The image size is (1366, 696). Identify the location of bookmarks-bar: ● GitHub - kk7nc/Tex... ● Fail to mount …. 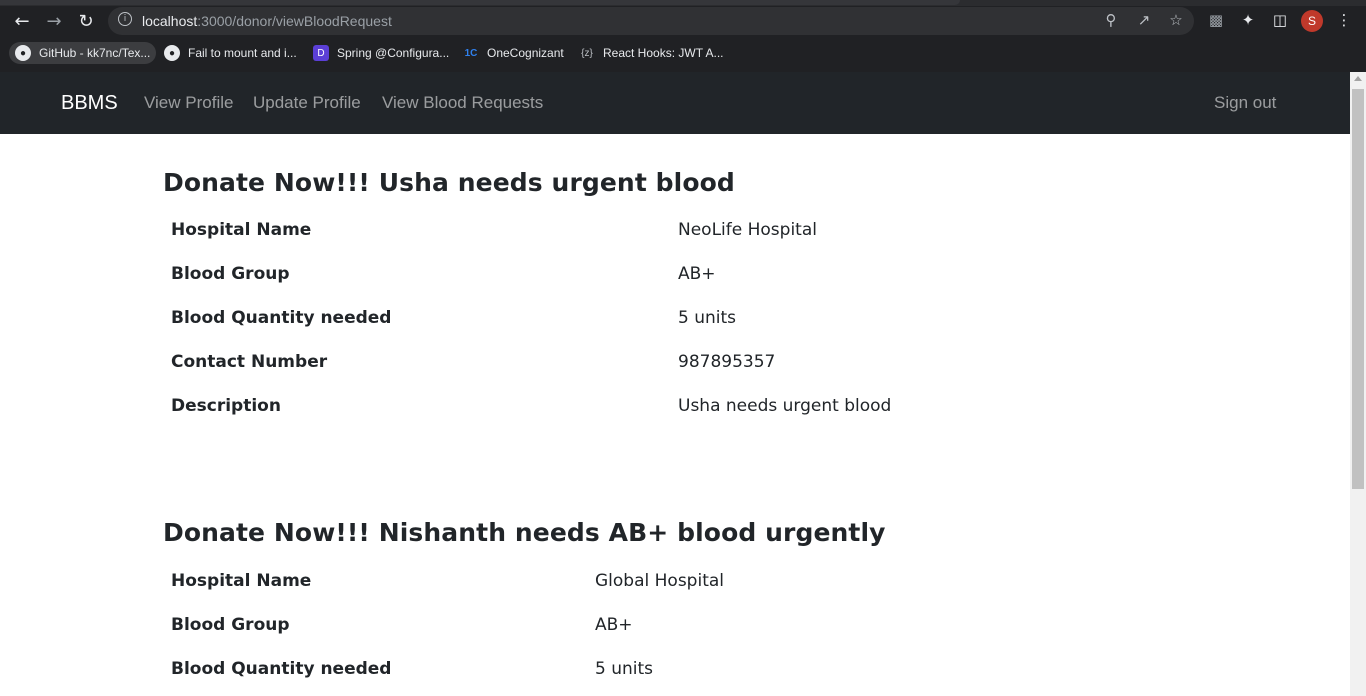
(683, 53).